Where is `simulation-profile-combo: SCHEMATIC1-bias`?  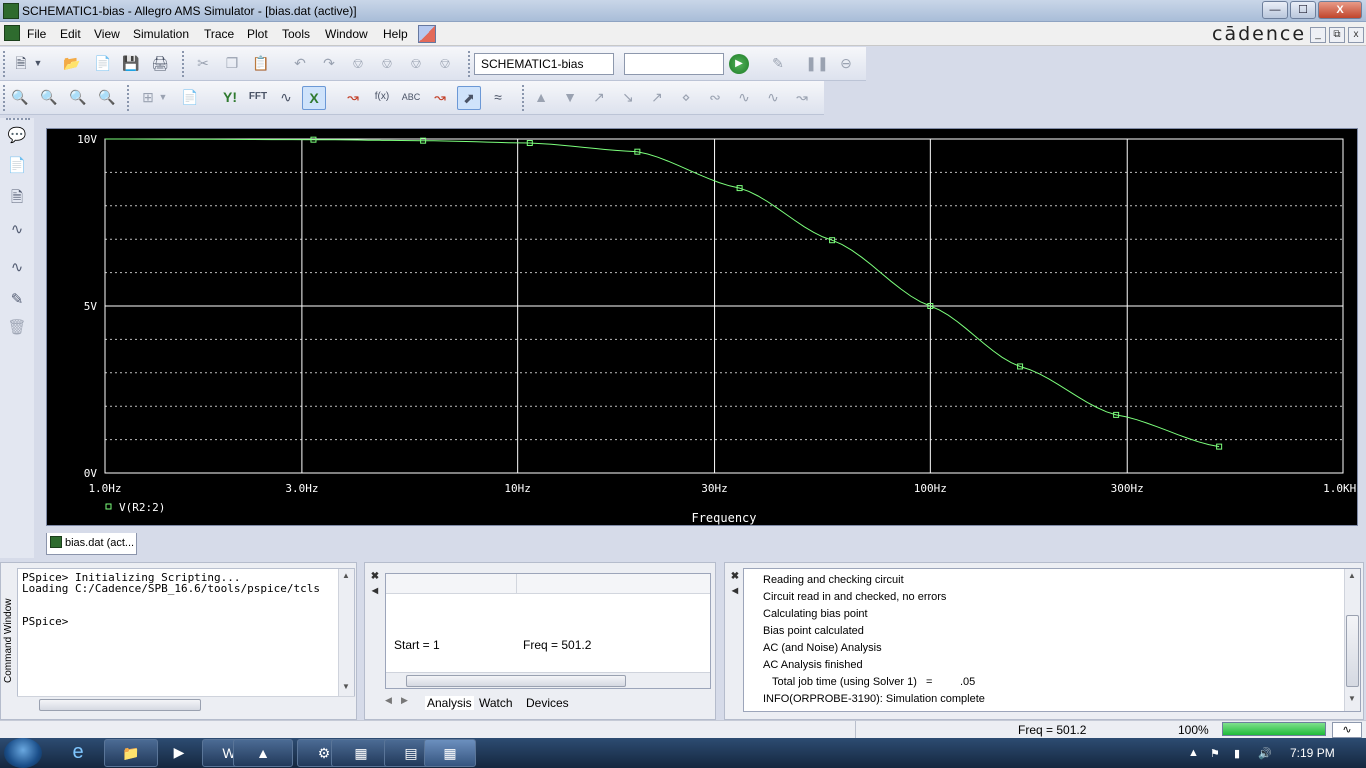 simulation-profile-combo: SCHEMATIC1-bias is located at coordinates (544, 64).